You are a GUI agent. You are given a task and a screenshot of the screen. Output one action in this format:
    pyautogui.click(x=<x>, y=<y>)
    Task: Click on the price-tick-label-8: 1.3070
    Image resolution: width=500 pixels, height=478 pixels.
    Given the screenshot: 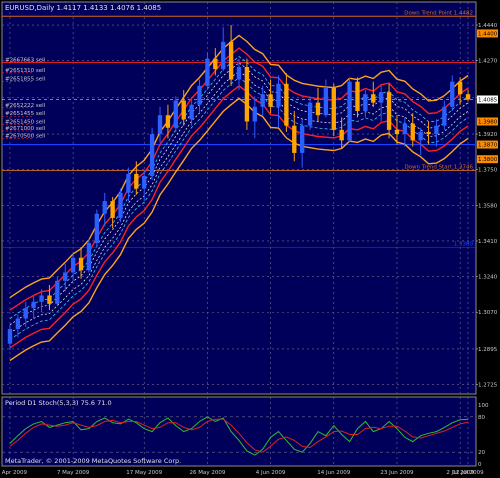 What is the action you would take?
    pyautogui.click(x=488, y=313)
    